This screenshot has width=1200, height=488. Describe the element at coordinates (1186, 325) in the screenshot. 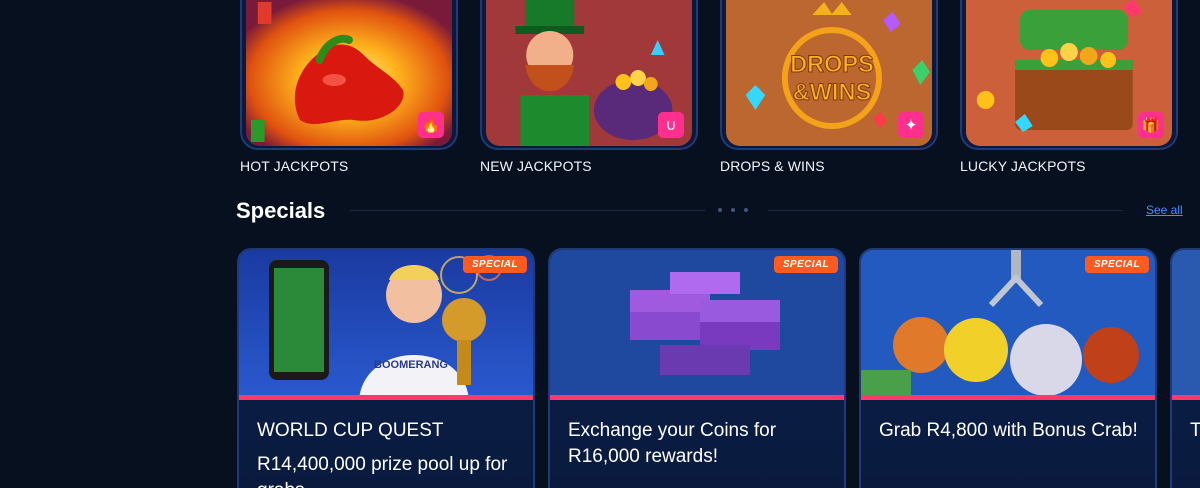

I see `partial-card-art` at that location.